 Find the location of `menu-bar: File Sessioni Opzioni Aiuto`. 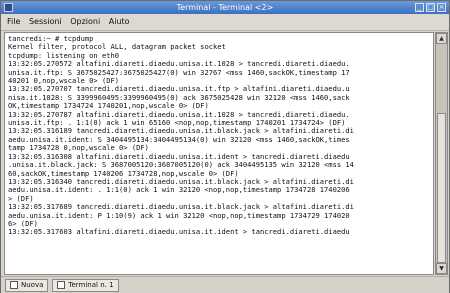

menu-bar: File Sessioni Opzioni Aiuto is located at coordinates (225, 22).